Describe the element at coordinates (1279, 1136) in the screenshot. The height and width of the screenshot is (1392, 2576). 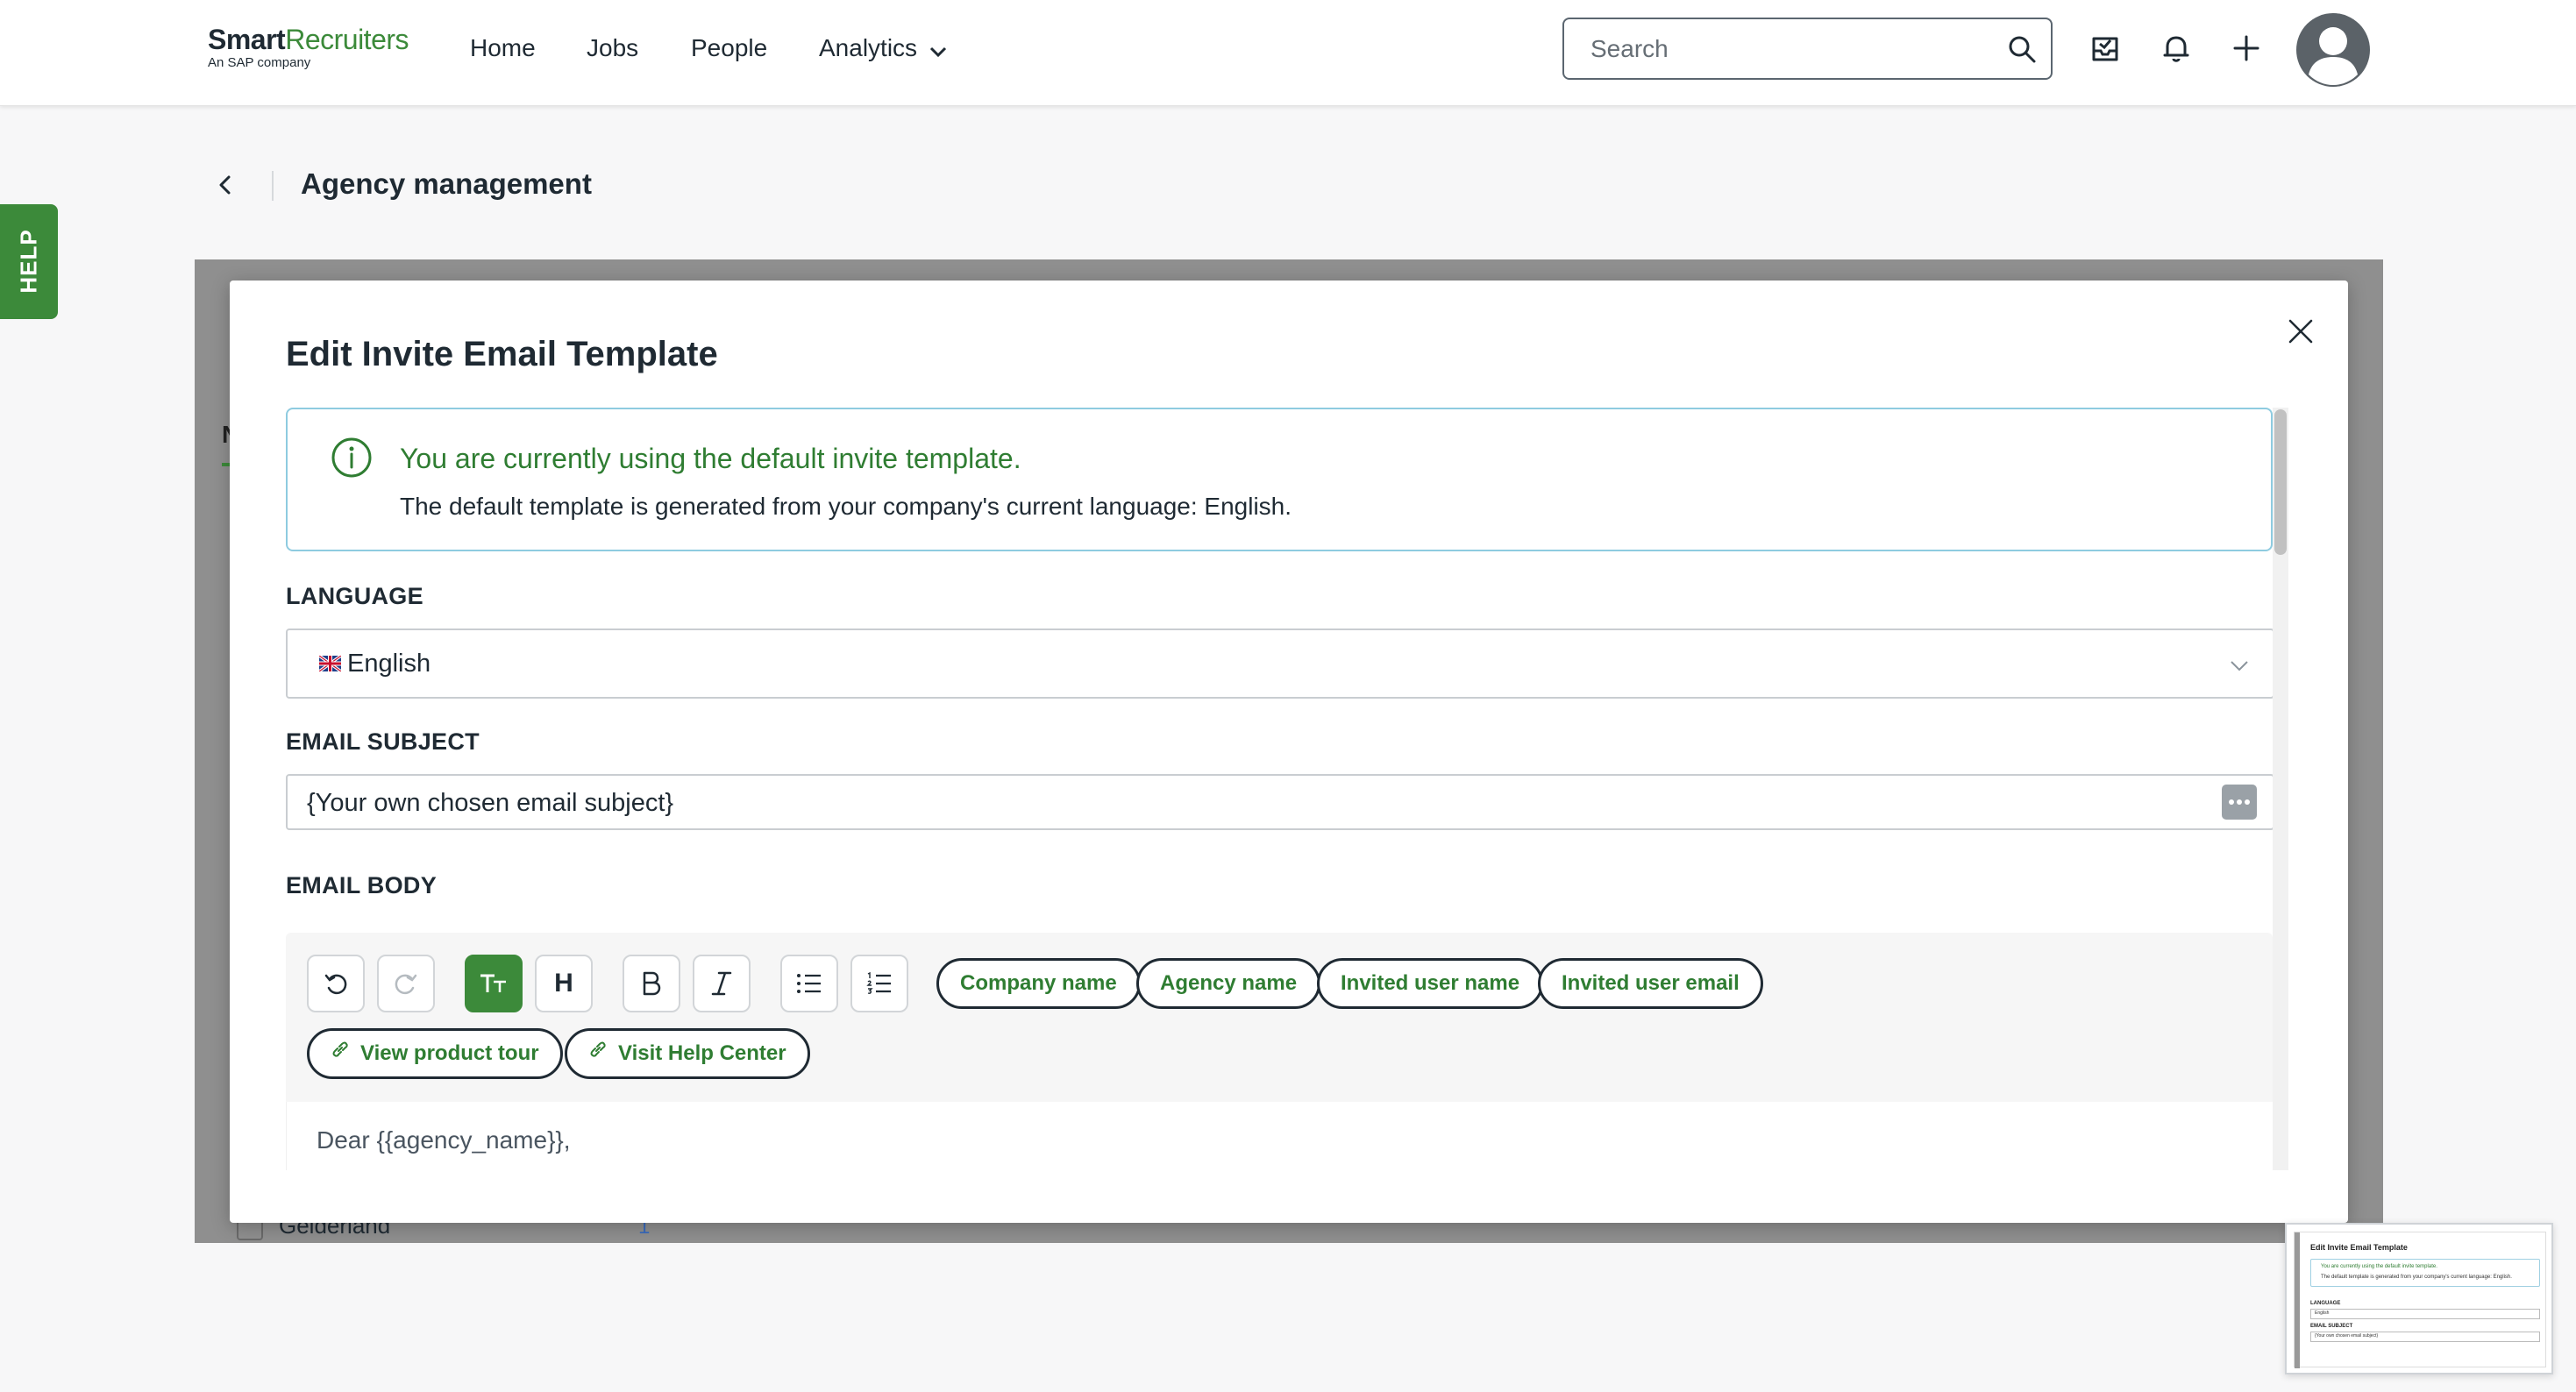
I see `email-body-editor: Dear {{agency_name}},` at that location.